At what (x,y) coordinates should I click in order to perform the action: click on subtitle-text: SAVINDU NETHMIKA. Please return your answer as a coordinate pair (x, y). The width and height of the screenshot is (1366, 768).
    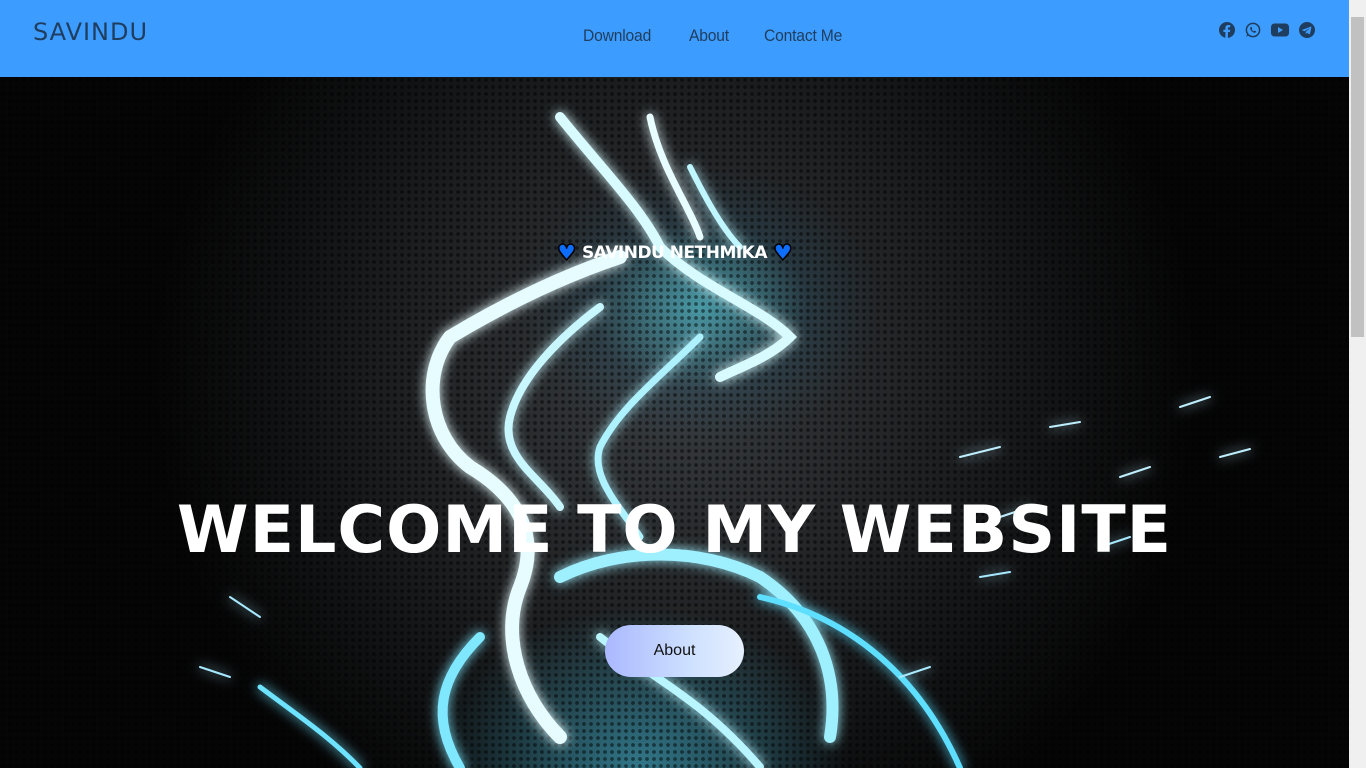
    Looking at the image, I should click on (674, 253).